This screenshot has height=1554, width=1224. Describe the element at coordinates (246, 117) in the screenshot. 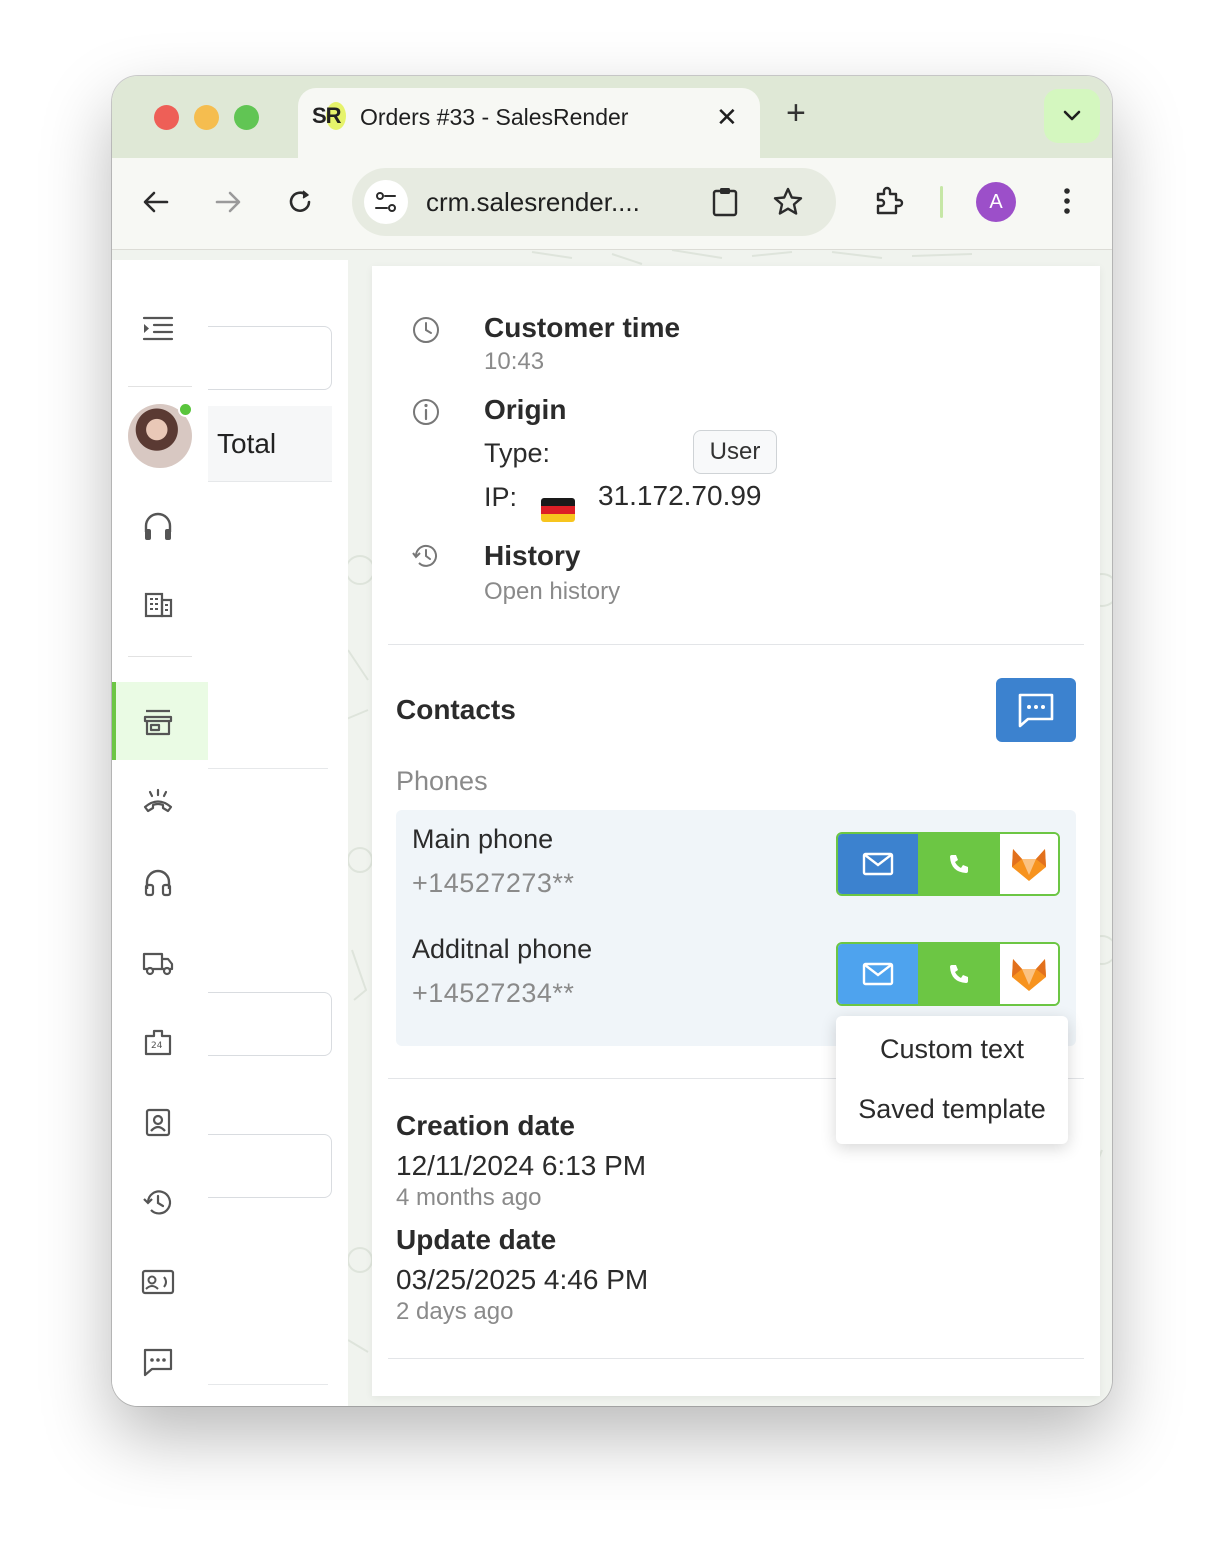

I see `maximize-window-button` at that location.